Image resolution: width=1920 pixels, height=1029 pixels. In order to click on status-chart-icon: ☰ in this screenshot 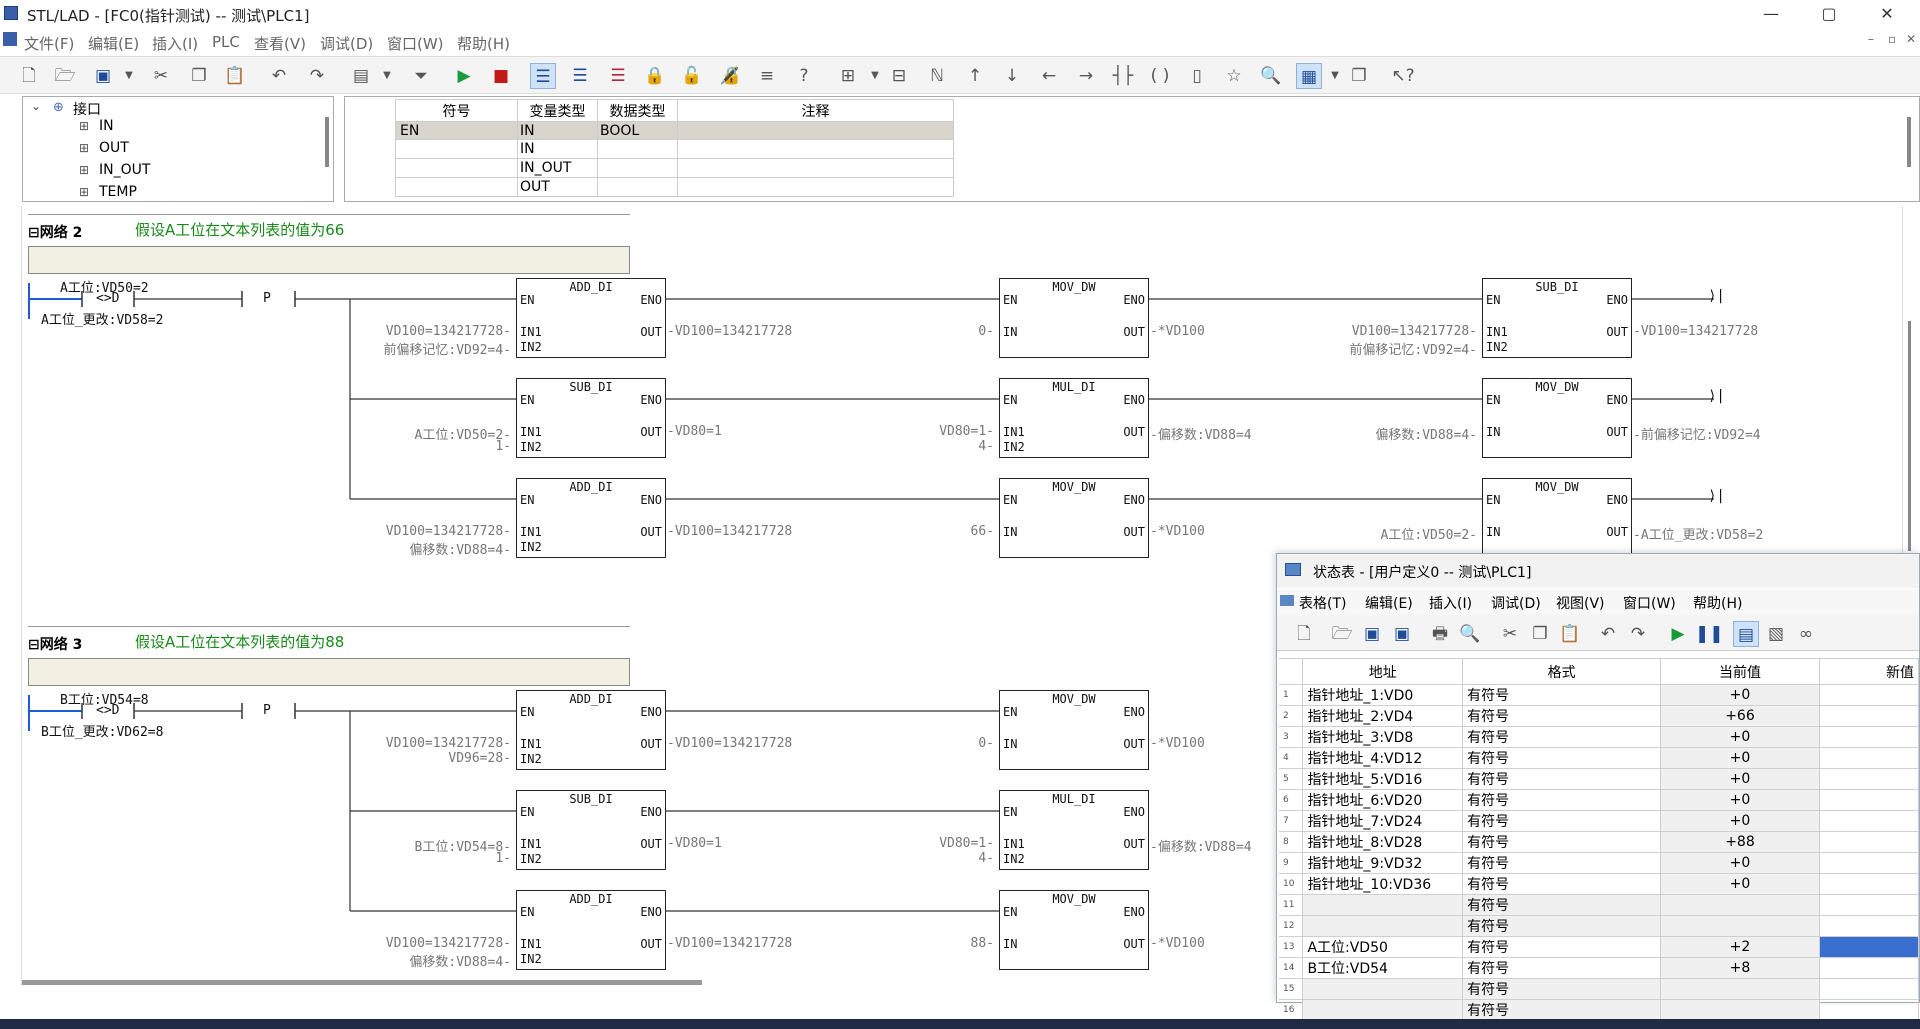, I will do `click(580, 76)`.